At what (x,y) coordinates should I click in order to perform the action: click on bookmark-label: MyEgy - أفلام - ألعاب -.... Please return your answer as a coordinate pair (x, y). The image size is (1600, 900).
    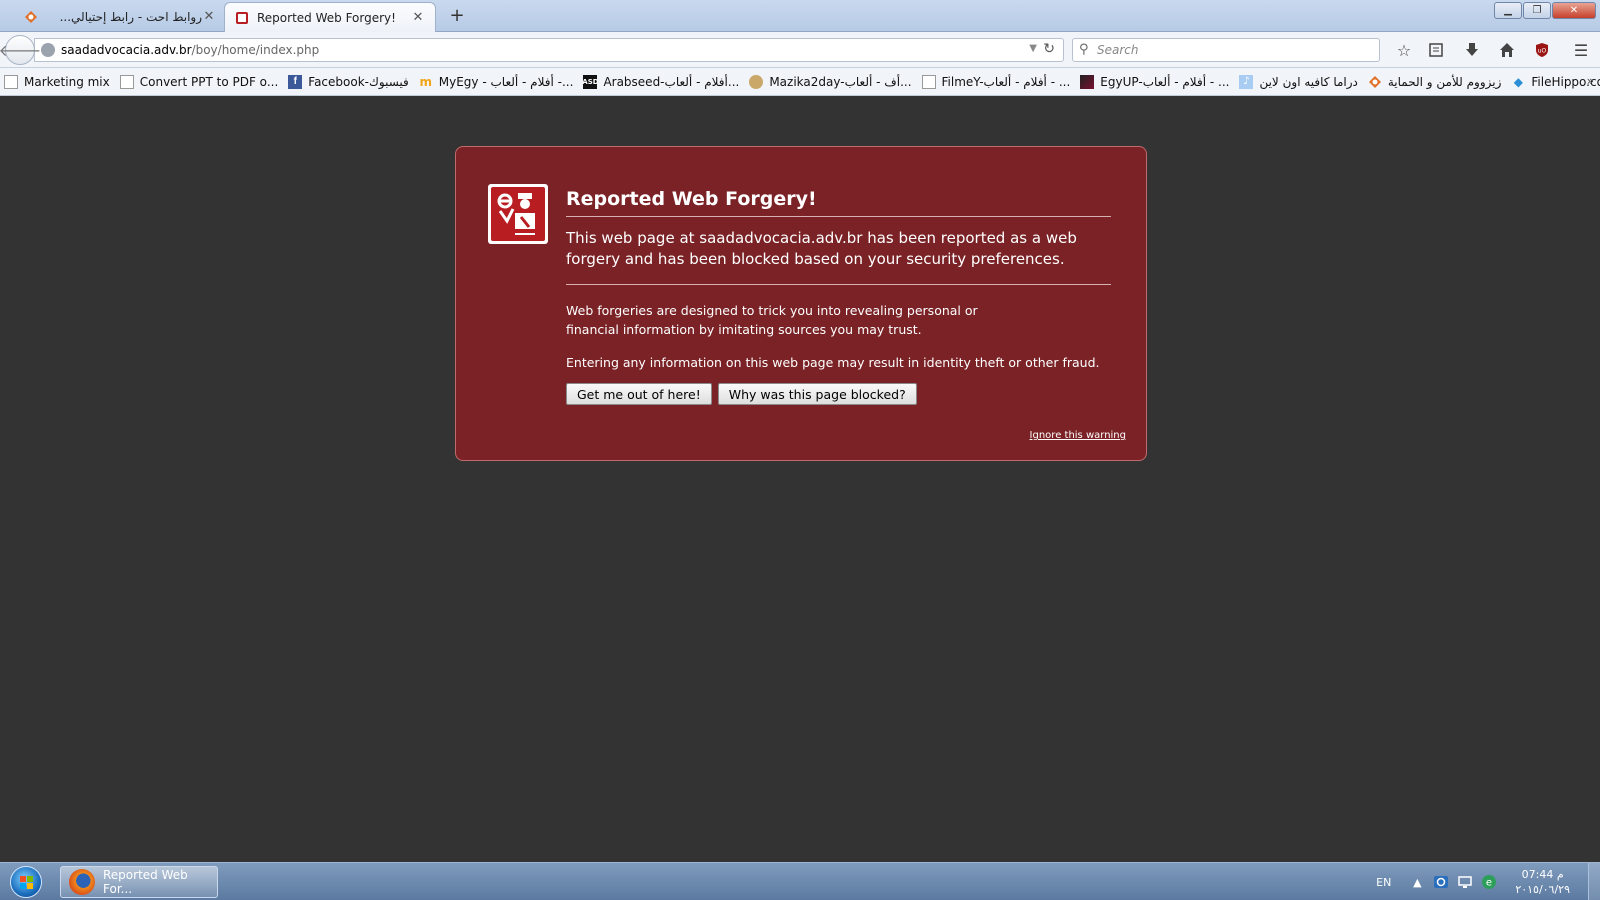
    Looking at the image, I should click on (506, 81).